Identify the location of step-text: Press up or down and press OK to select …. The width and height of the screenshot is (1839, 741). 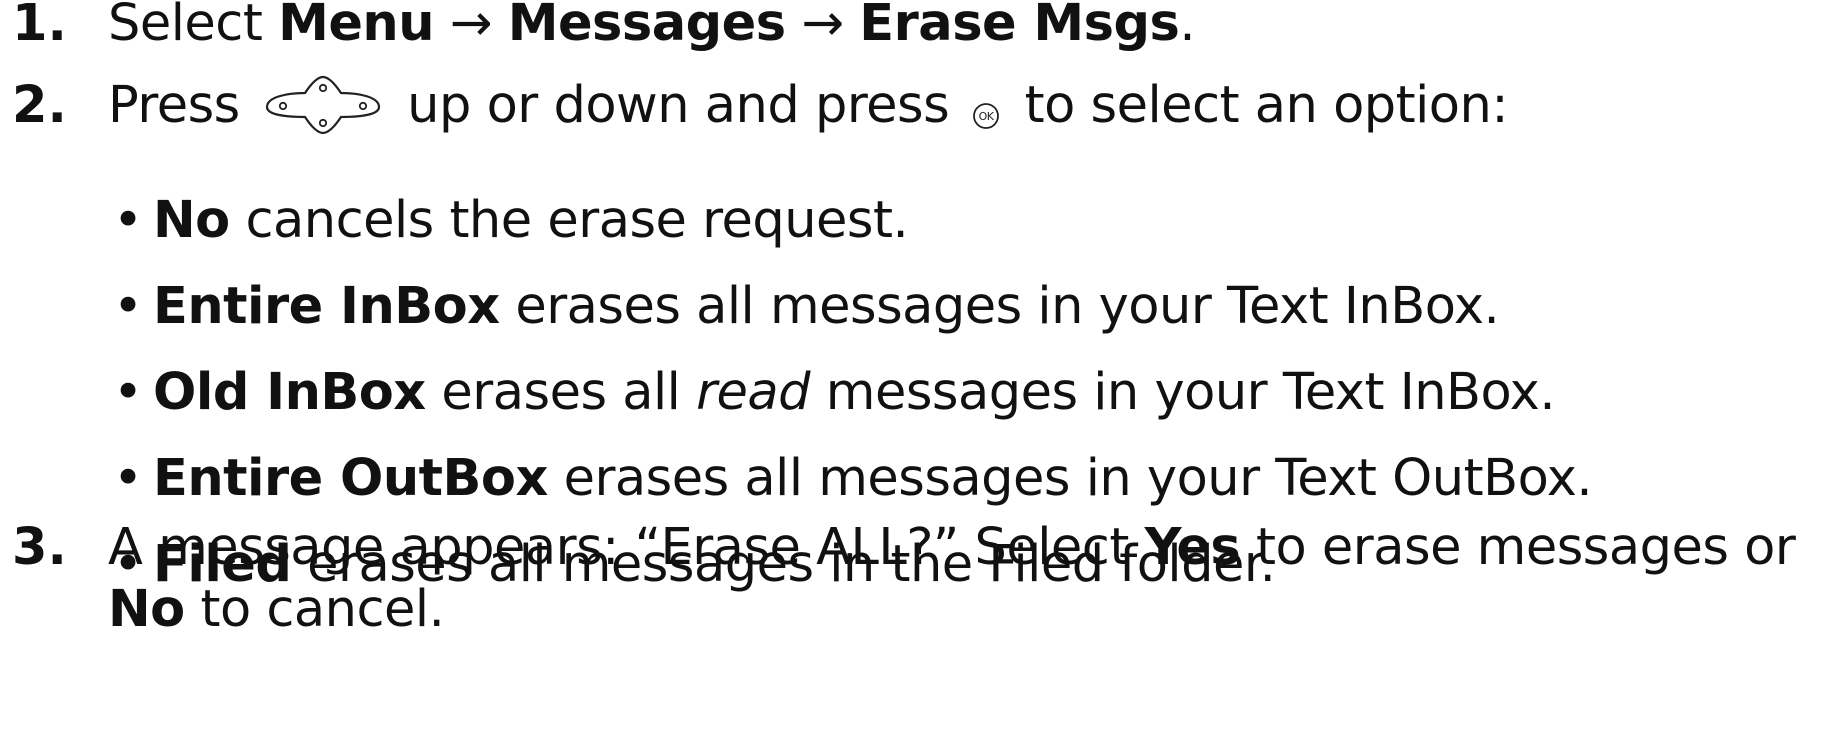
(961, 106).